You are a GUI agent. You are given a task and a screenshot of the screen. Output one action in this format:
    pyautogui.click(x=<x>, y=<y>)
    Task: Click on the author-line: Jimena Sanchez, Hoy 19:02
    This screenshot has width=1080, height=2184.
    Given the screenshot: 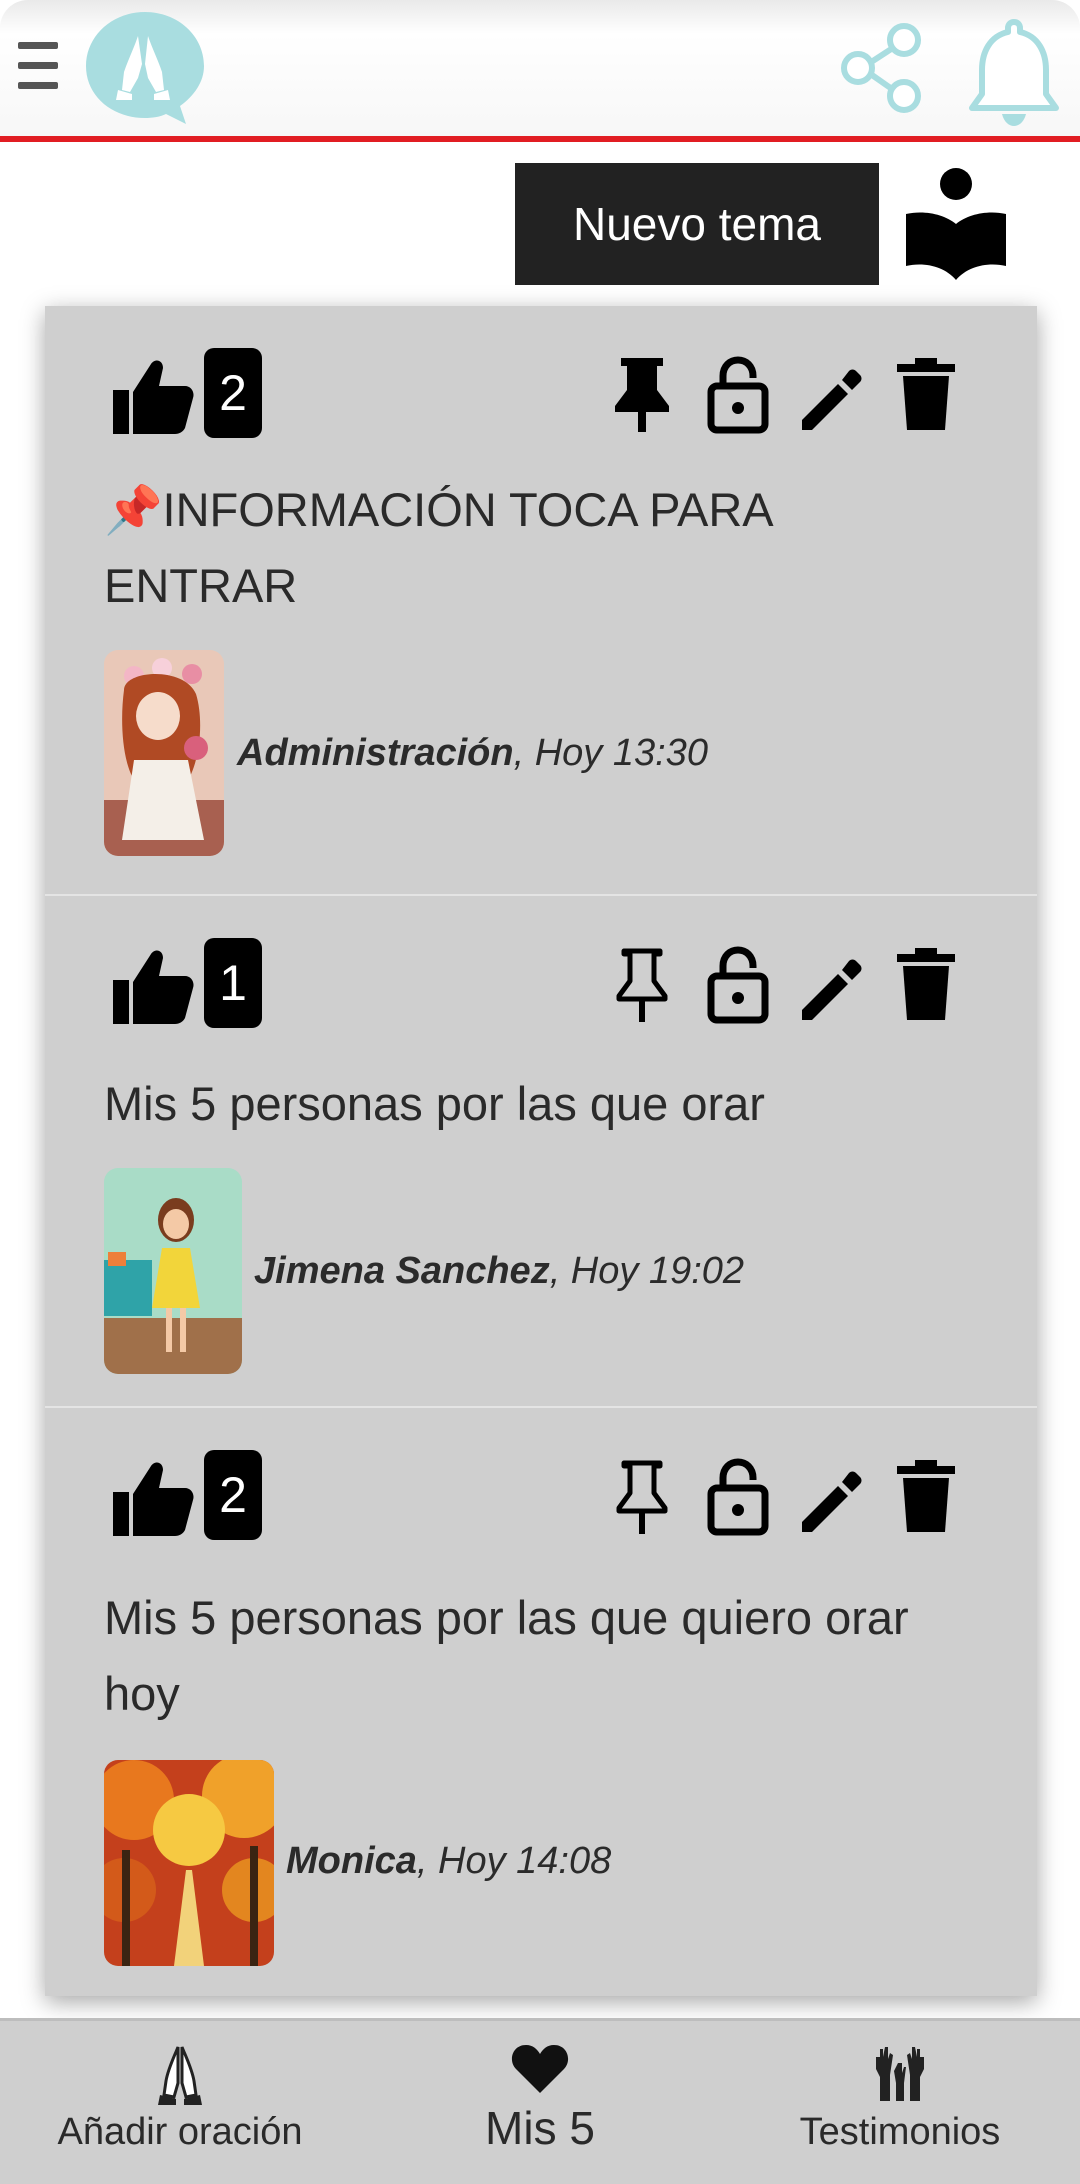 What is the action you would take?
    pyautogui.click(x=499, y=1271)
    